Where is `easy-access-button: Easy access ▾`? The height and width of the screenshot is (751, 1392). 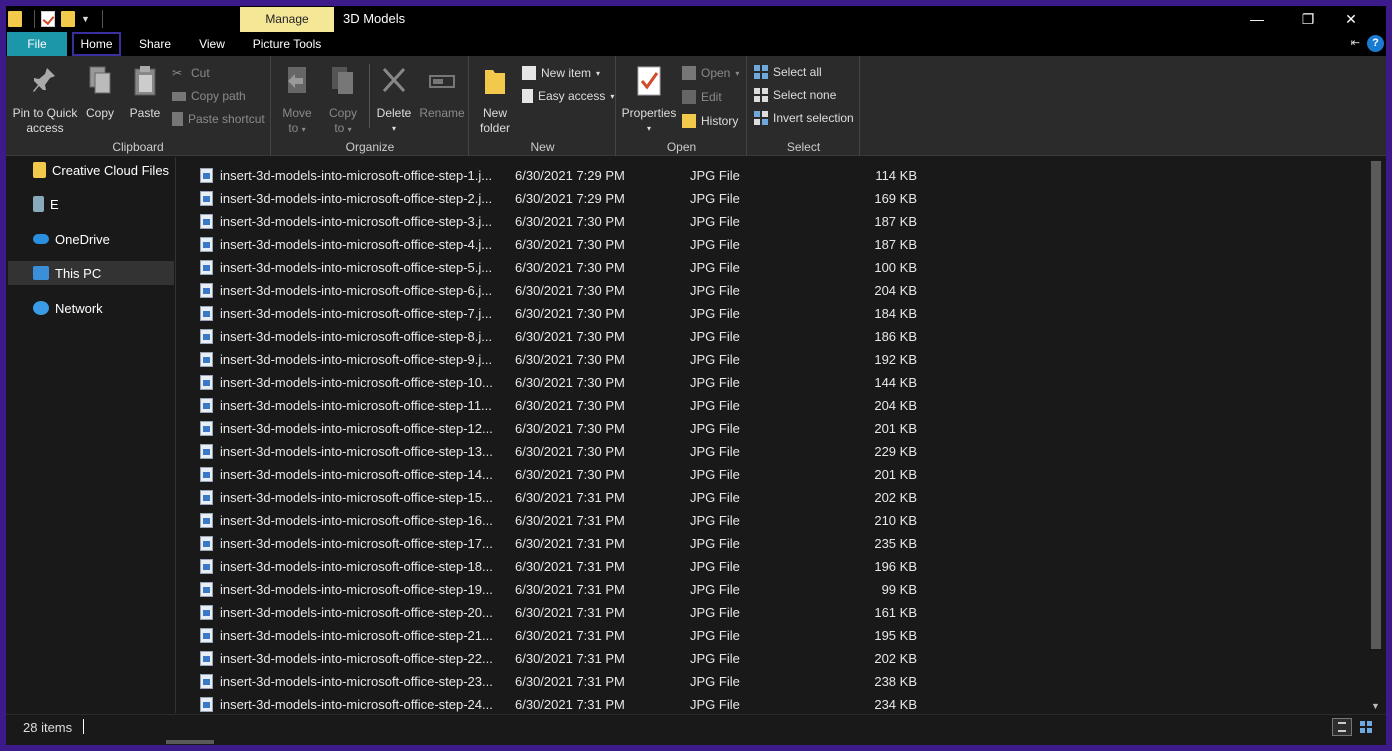 easy-access-button: Easy access ▾ is located at coordinates (568, 96).